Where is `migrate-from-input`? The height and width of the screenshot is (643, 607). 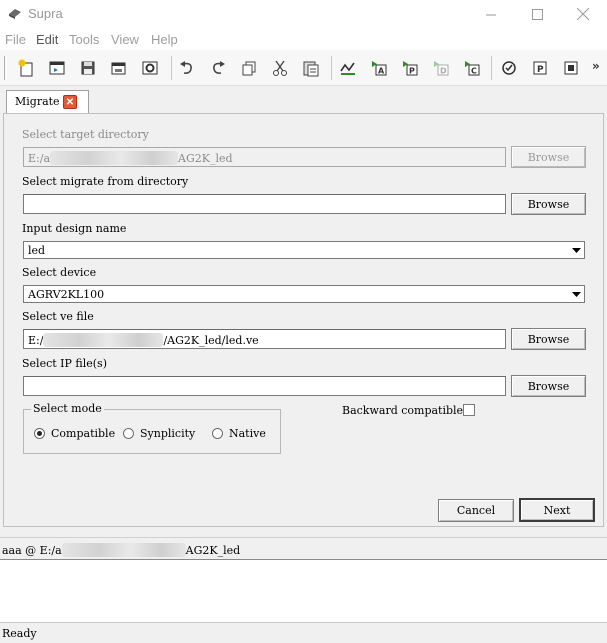
migrate-from-input is located at coordinates (264, 204).